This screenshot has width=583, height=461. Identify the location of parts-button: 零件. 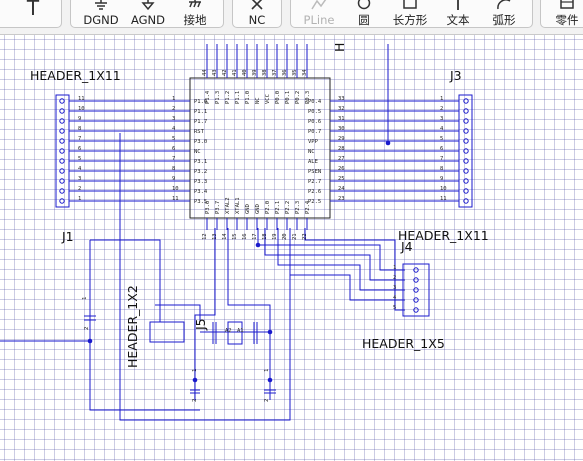
(565, 13).